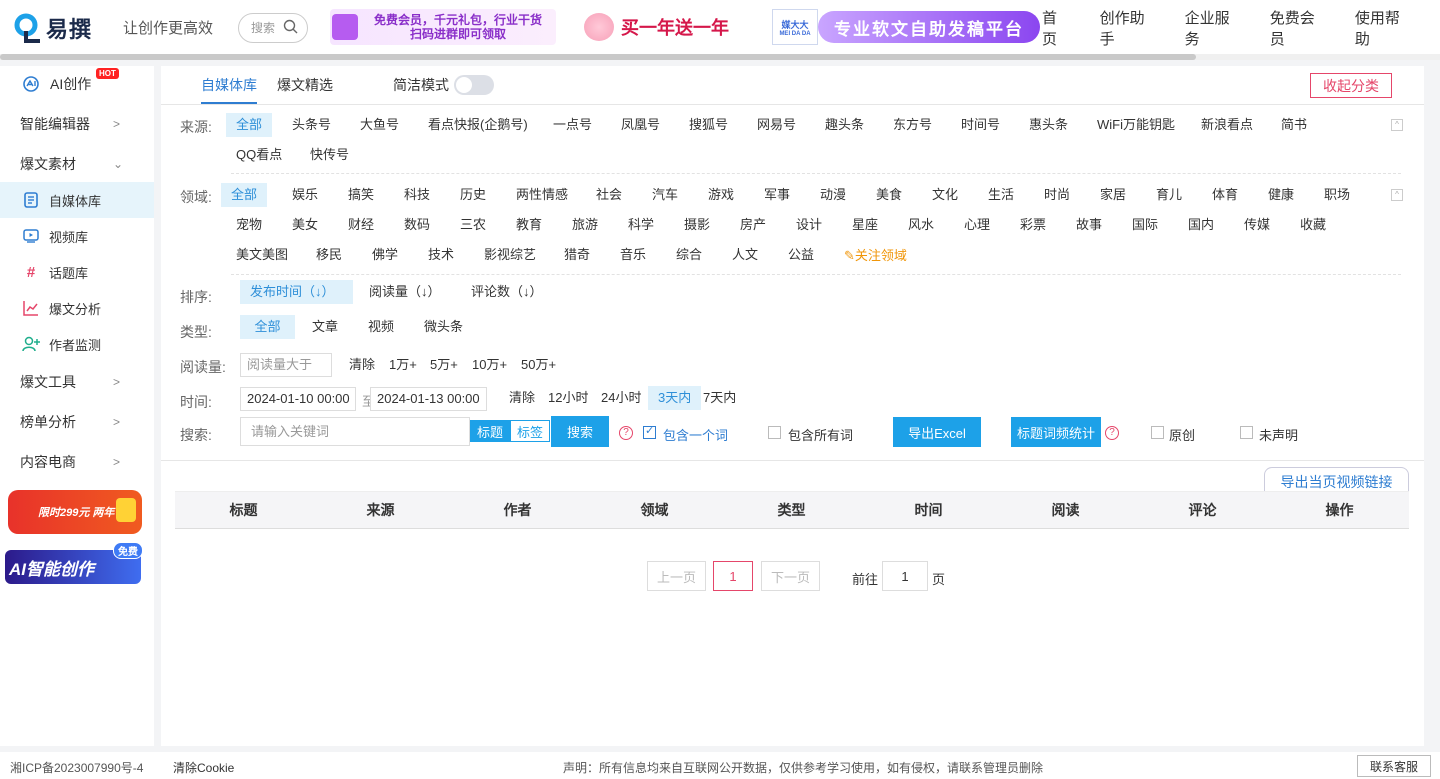 Image resolution: width=1440 pixels, height=779 pixels. I want to click on contains-one-checkbox, so click(649, 431).